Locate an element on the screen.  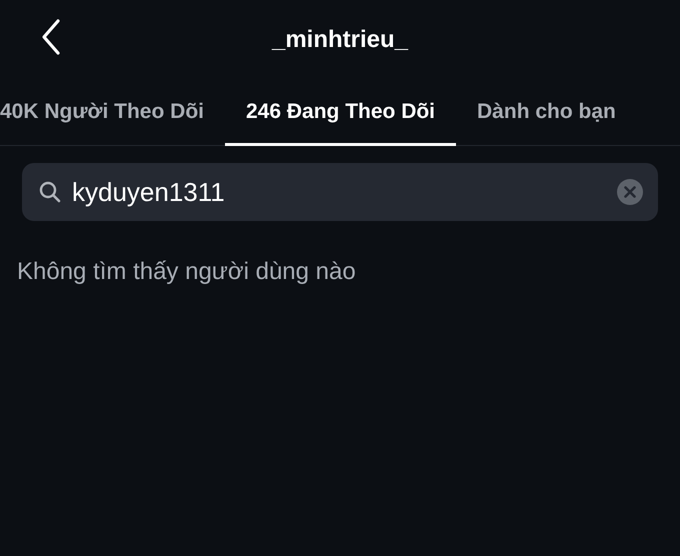
tab: 246 Đang Theo Dõi is located at coordinates (340, 113).